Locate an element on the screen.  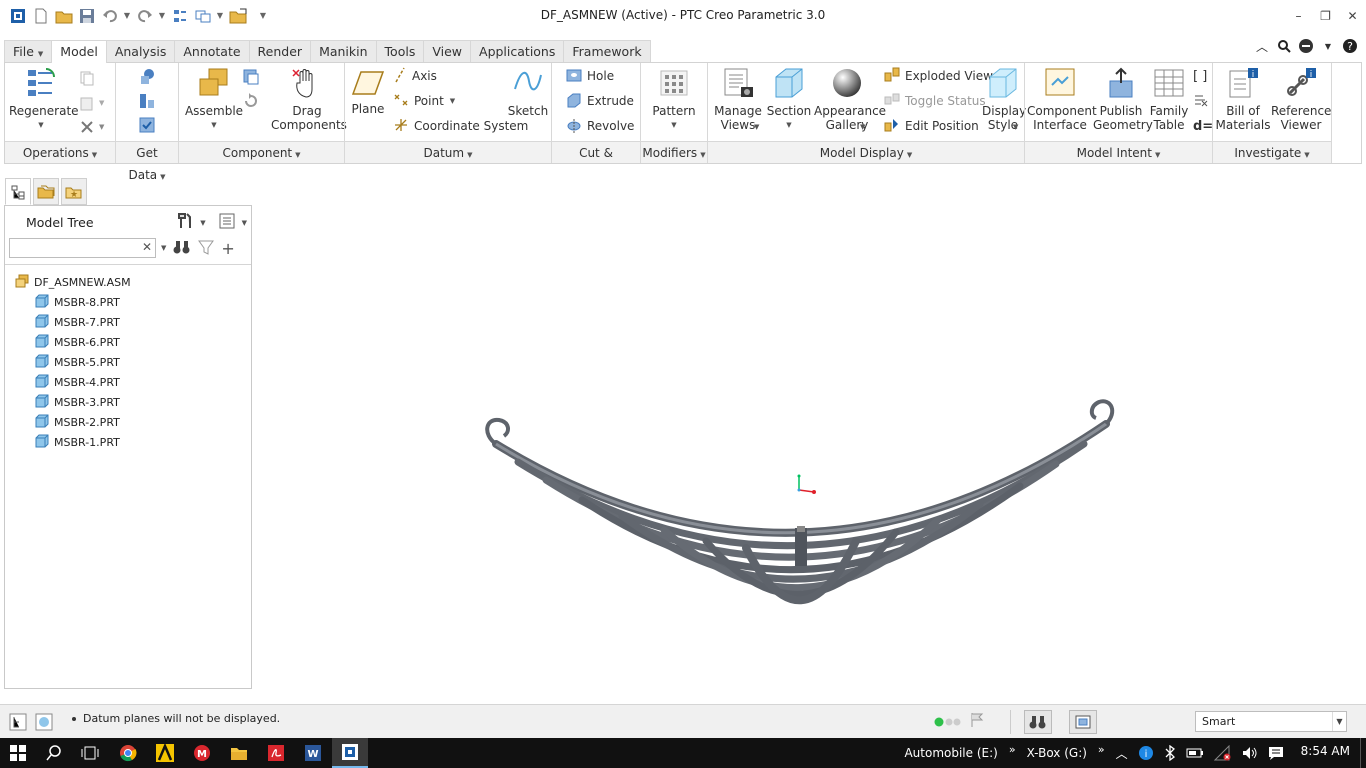
tab-framework: Framework is located at coordinates (607, 51).